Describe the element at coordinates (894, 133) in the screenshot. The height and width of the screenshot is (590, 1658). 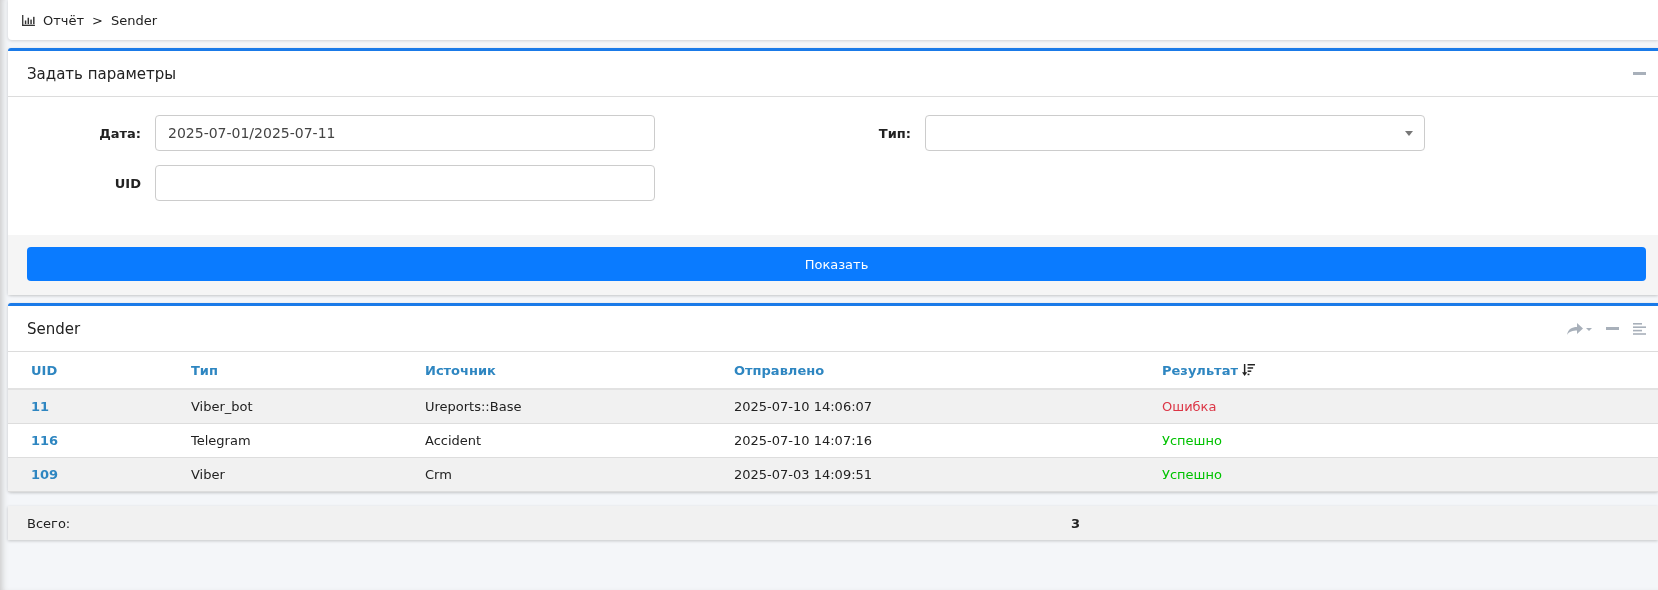
I see `field-label: Тип:` at that location.